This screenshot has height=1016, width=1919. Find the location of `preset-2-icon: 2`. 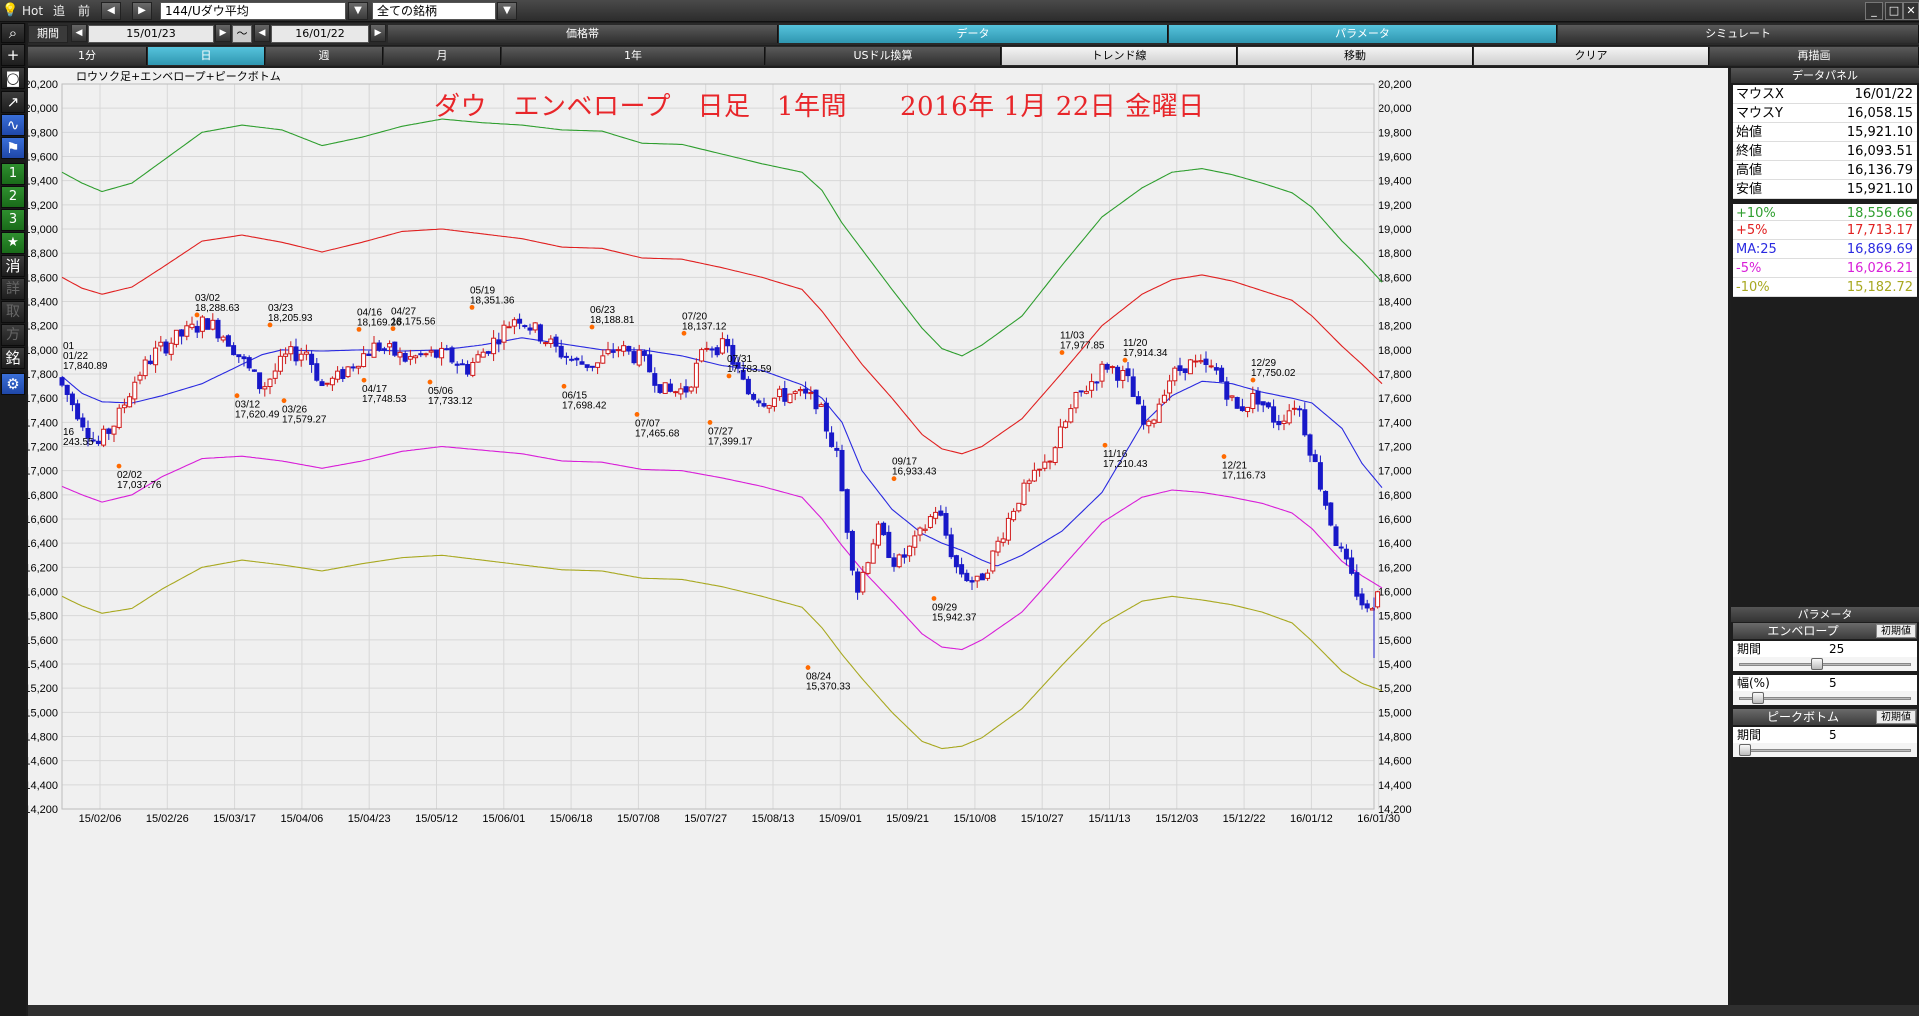

preset-2-icon: 2 is located at coordinates (13, 197).